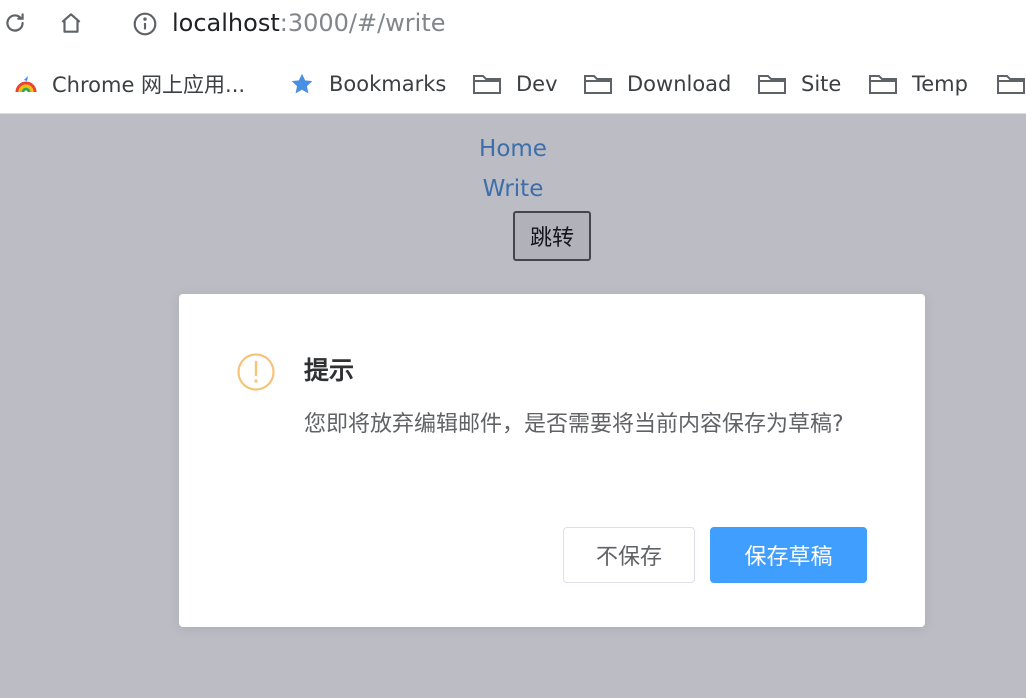  I want to click on star-icon, so click(302, 83).